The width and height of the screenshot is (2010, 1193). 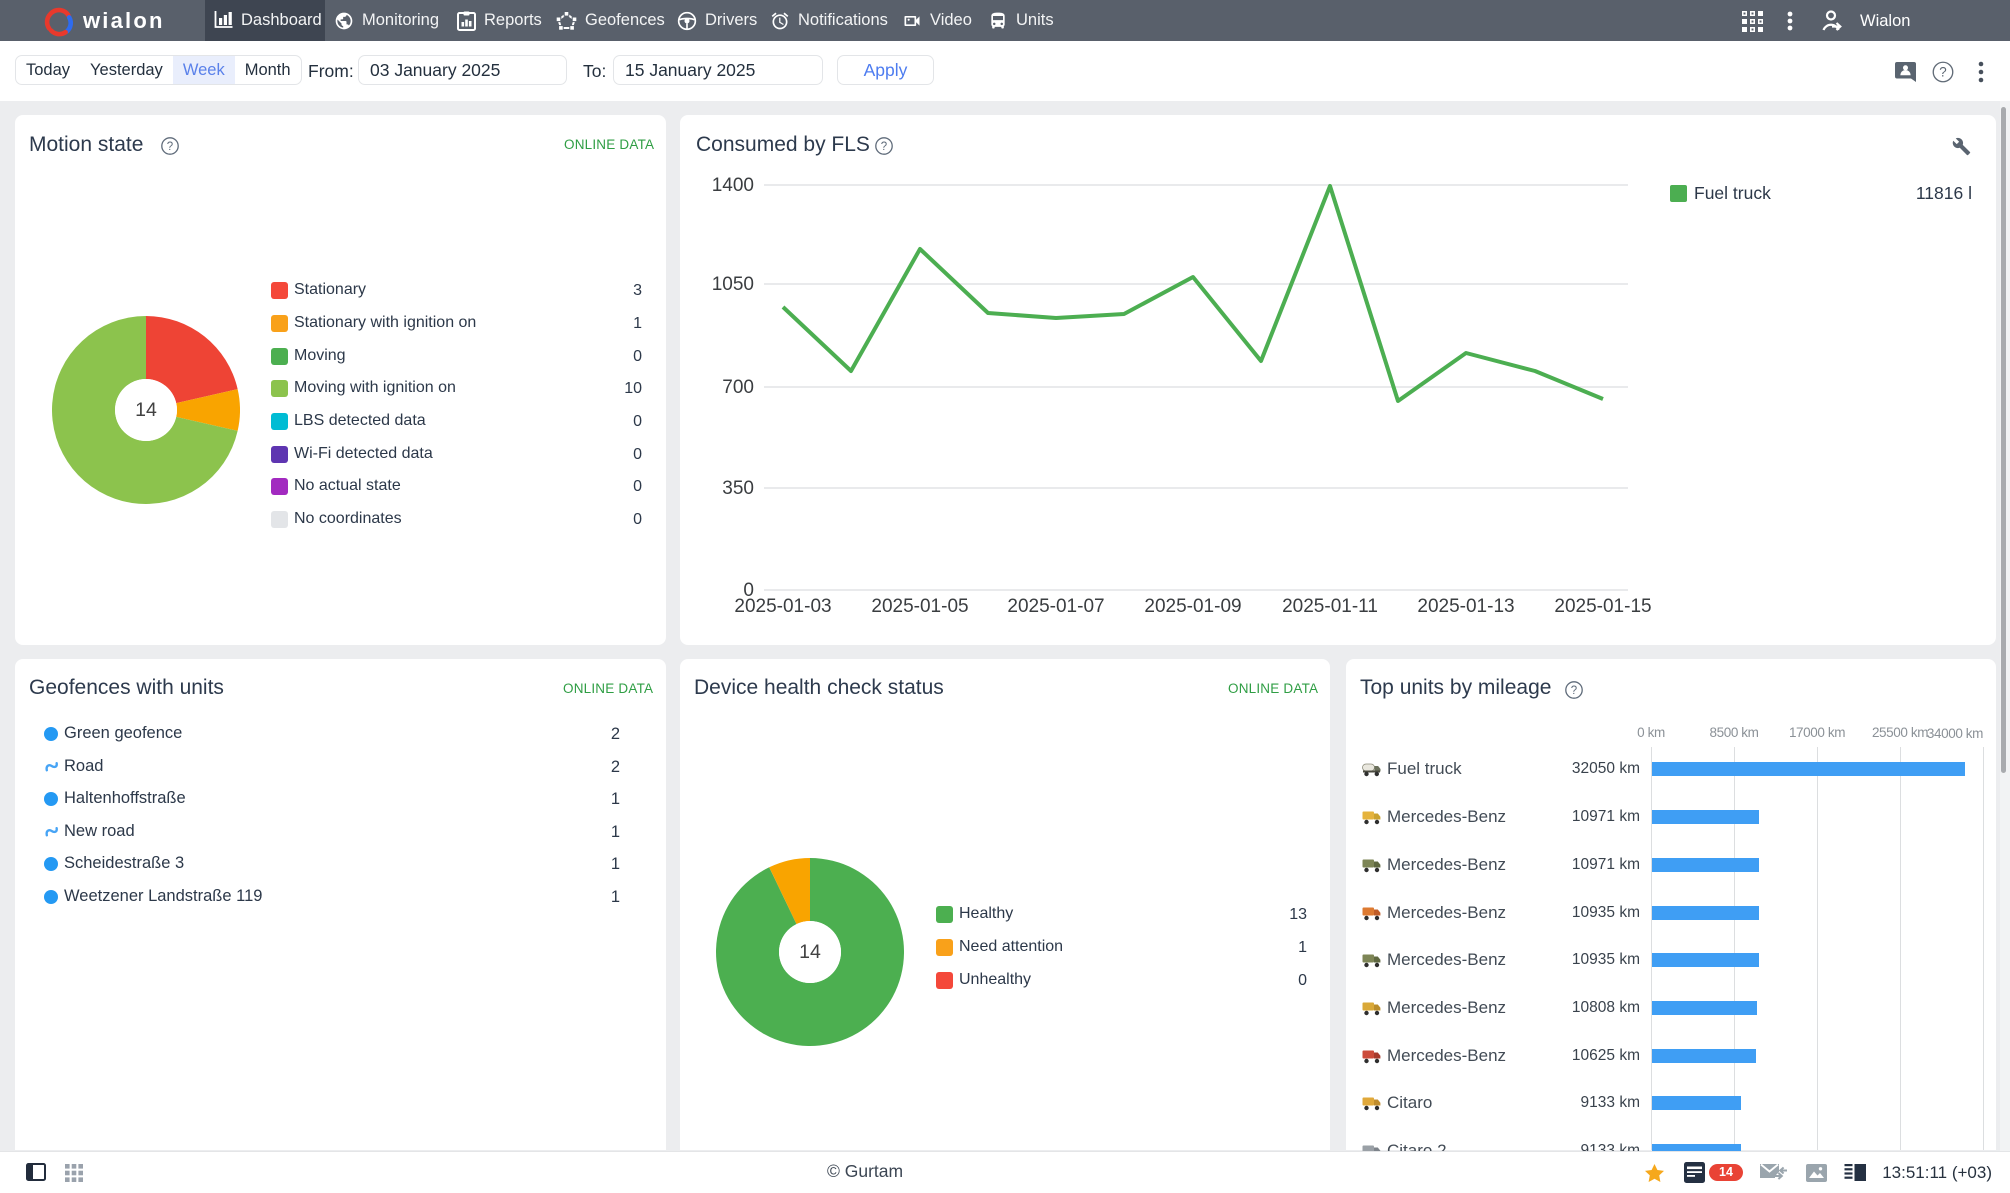 I want to click on svg-text: 2025-01-03, so click(x=782, y=606).